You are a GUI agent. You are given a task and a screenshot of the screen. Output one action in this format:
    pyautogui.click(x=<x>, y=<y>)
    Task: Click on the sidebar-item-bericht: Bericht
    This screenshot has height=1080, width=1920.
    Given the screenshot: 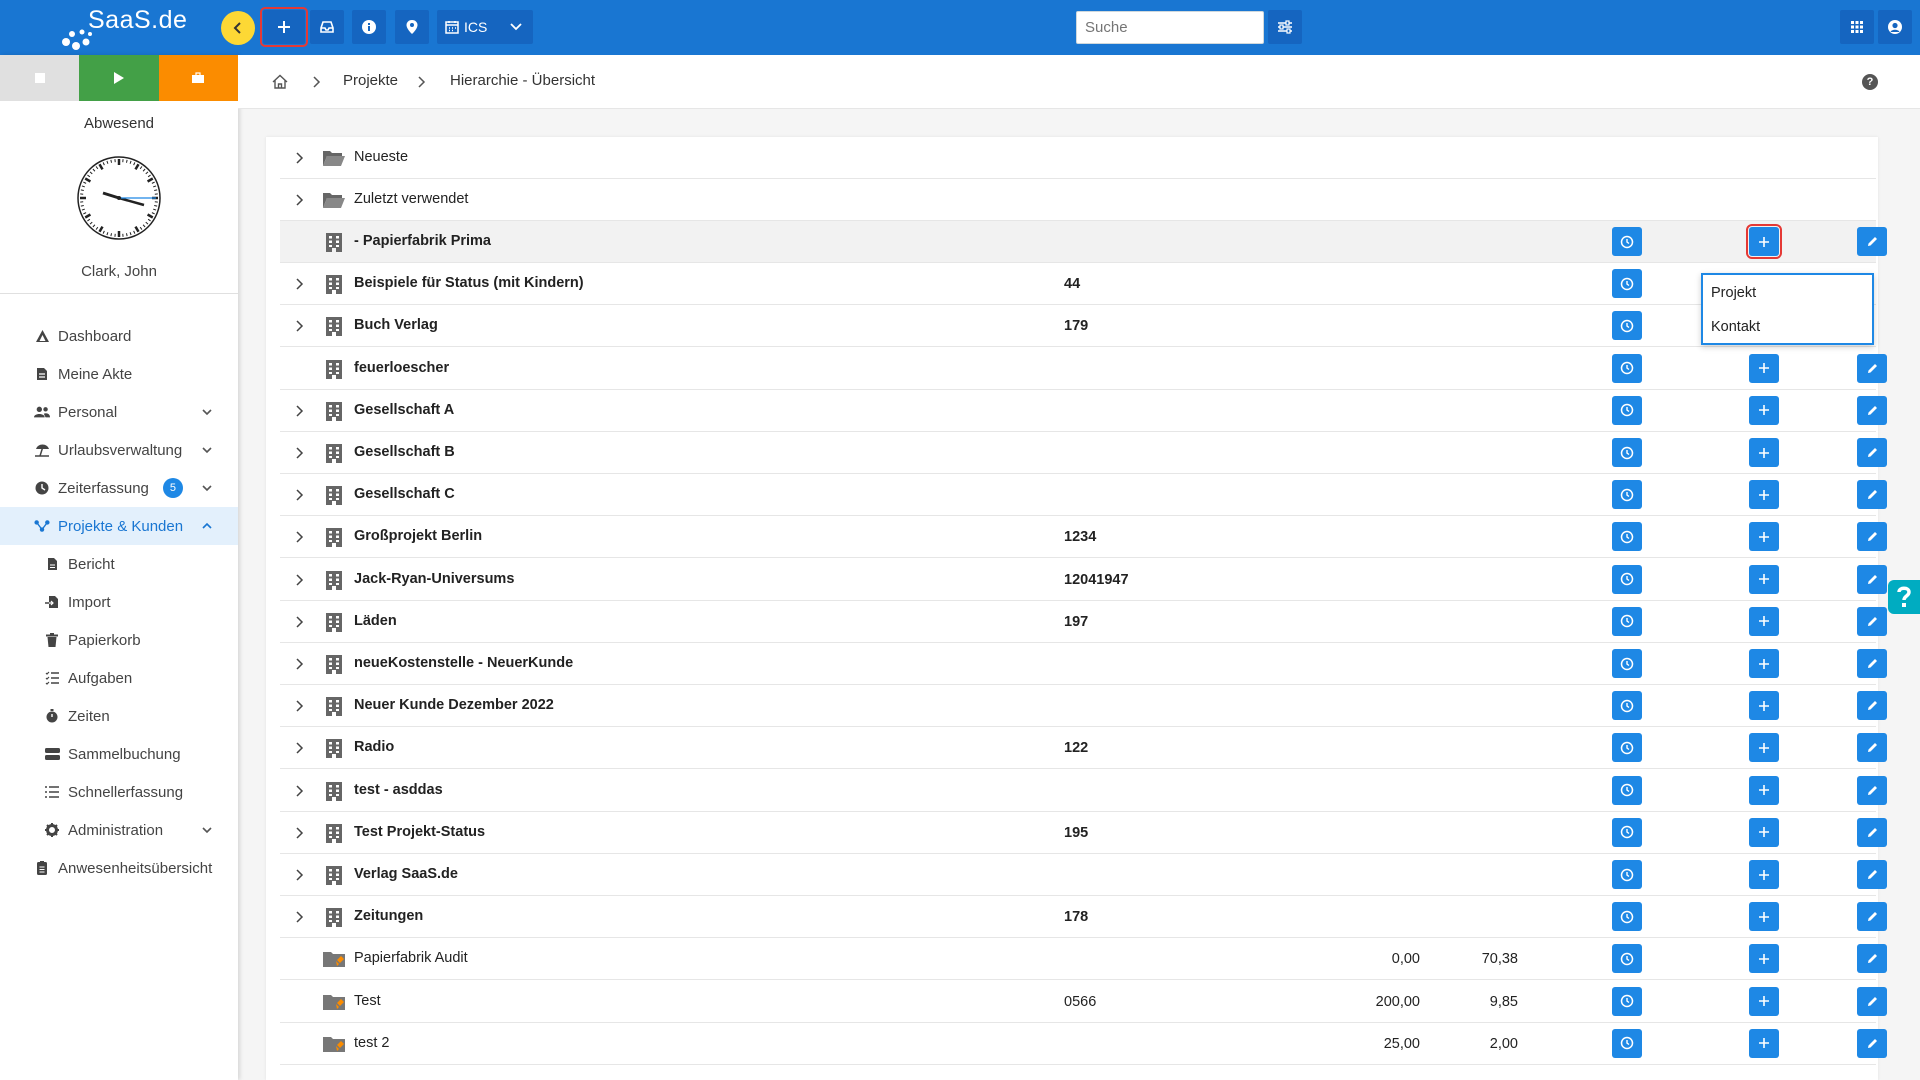 What is the action you would take?
    pyautogui.click(x=119, y=564)
    